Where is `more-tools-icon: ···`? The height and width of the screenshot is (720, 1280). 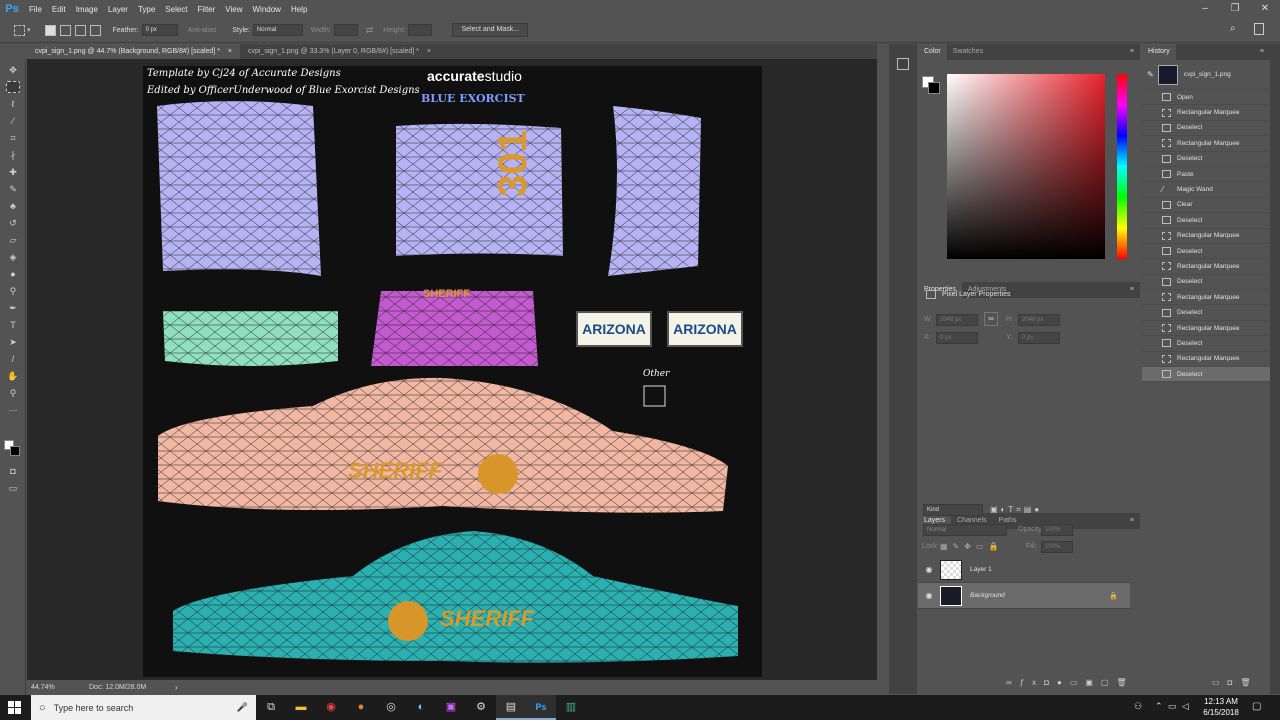
more-tools-icon: ··· is located at coordinates (13, 410).